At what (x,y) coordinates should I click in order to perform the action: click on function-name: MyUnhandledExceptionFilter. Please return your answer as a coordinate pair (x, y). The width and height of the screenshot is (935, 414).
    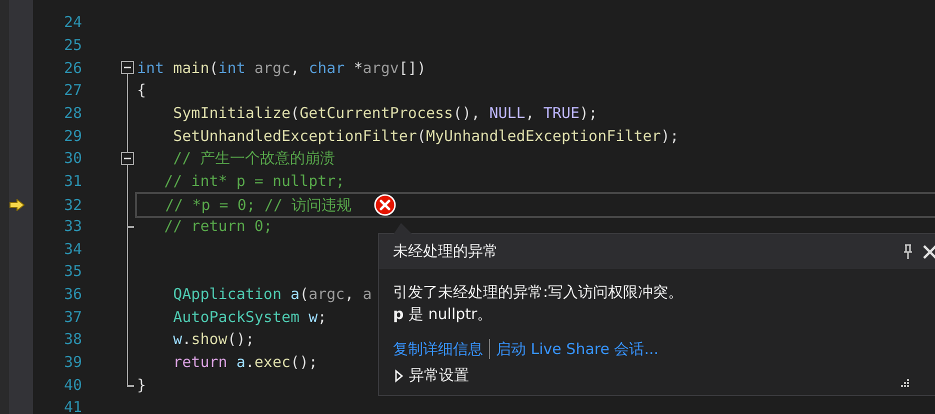
    Looking at the image, I should click on (543, 135).